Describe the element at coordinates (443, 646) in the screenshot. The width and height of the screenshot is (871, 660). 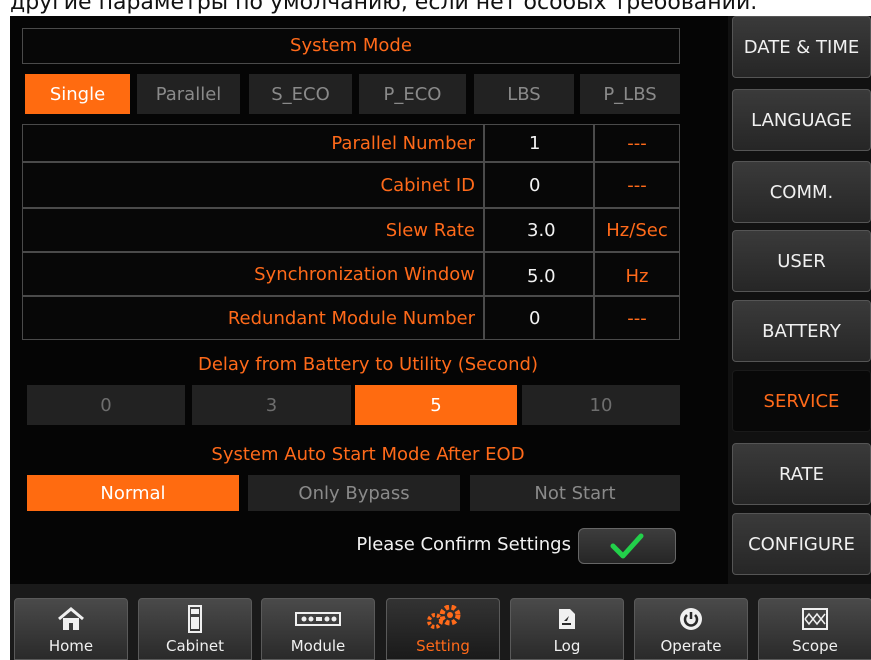
I see `nav-label: Setting` at that location.